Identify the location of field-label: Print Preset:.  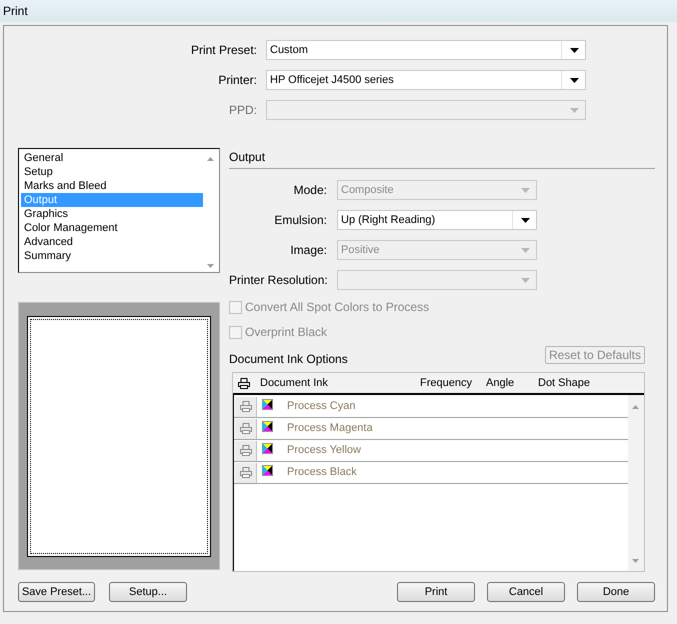
(223, 50).